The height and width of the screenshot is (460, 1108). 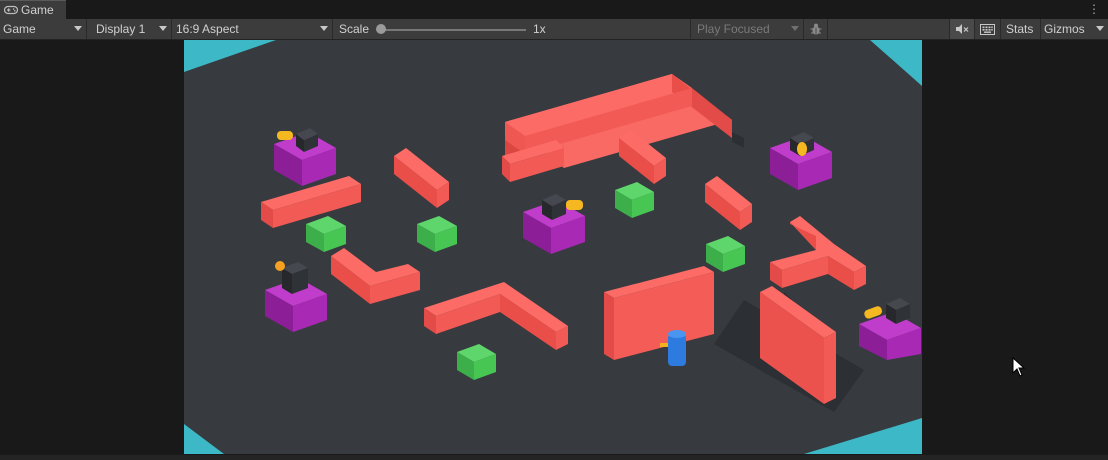 What do you see at coordinates (1019, 367) in the screenshot?
I see `mouse-cursor-icon` at bounding box center [1019, 367].